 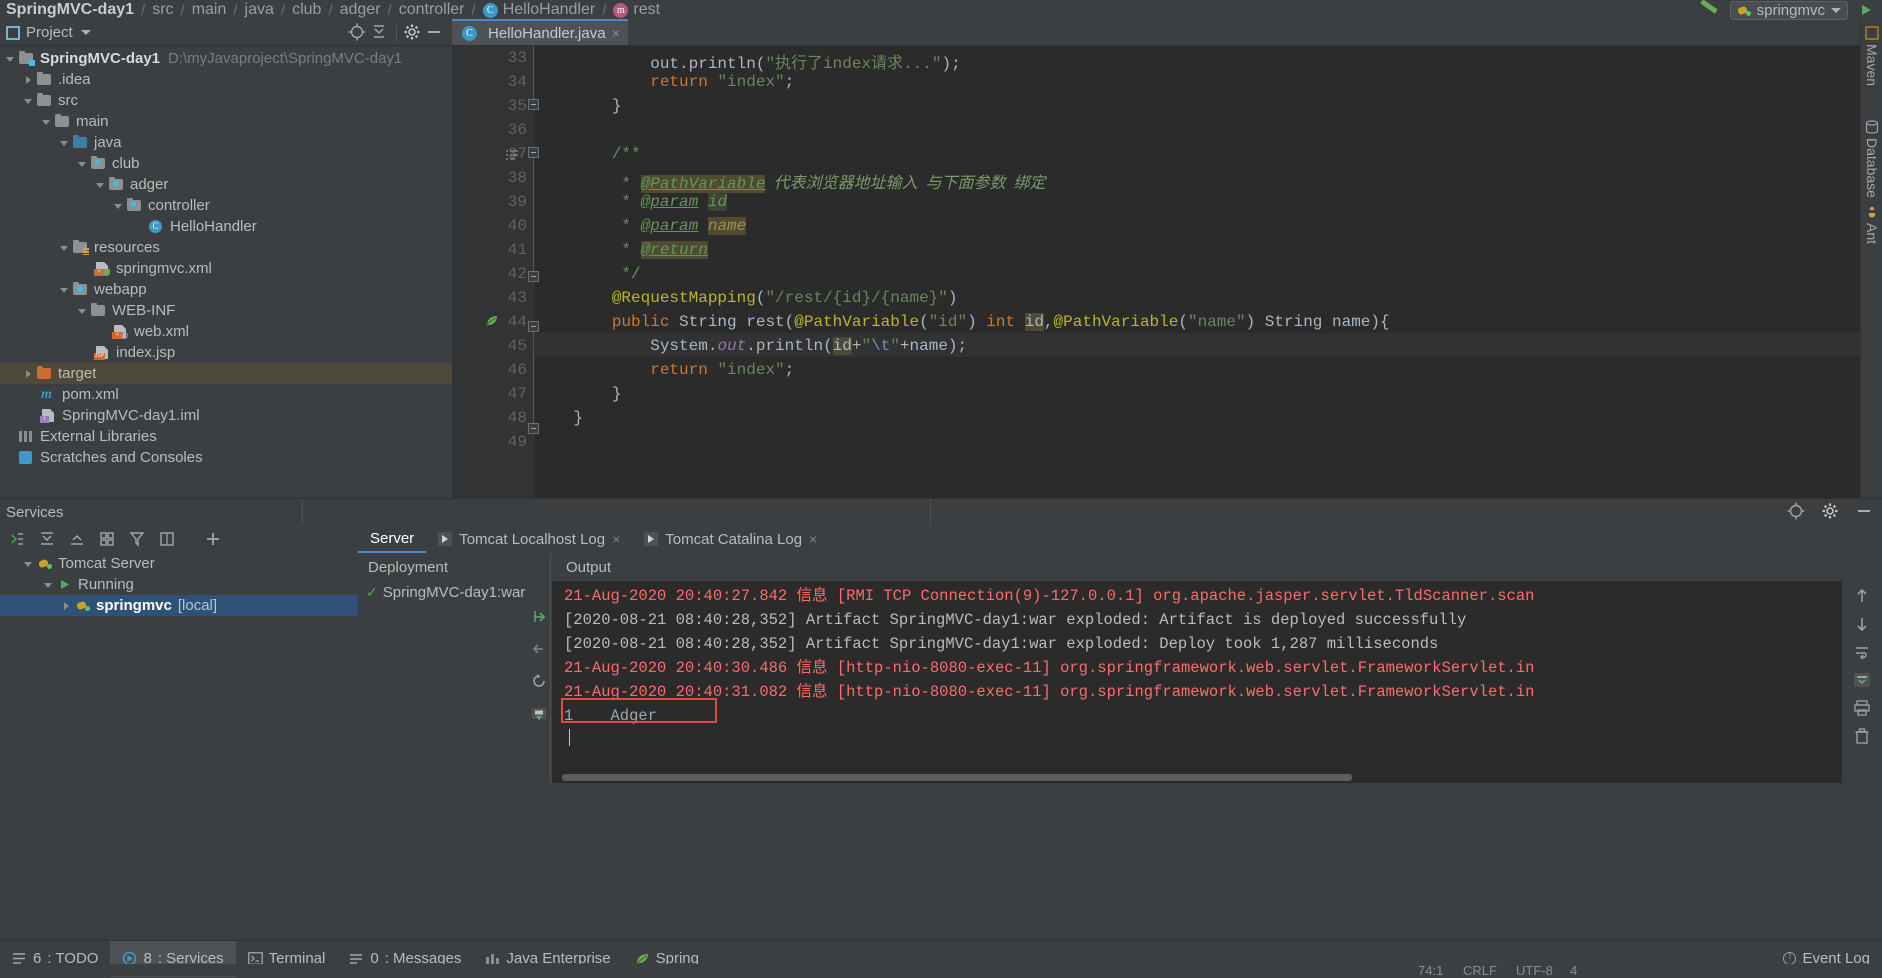 I want to click on tree-item-scratches: Scratches and Consoles, so click(x=226, y=457).